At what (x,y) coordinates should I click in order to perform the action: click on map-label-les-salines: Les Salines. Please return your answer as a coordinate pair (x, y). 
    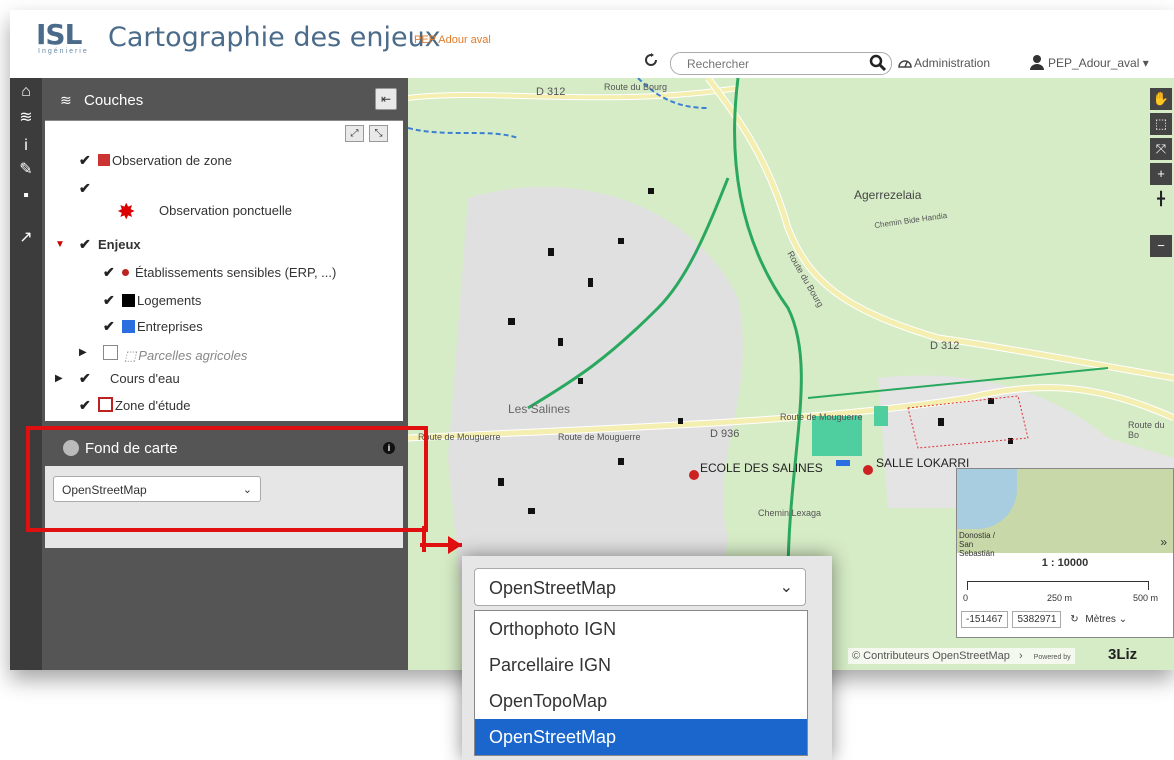
    Looking at the image, I should click on (539, 409).